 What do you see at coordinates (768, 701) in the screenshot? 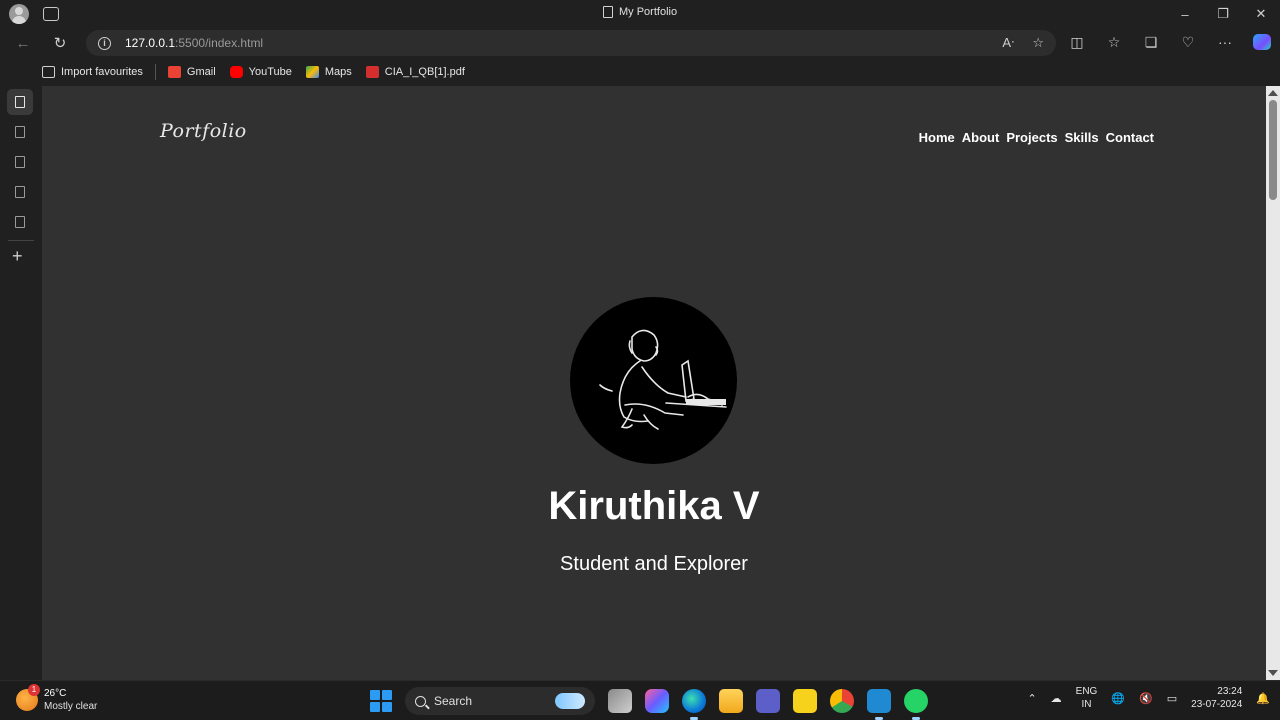
I see `teams-icon` at bounding box center [768, 701].